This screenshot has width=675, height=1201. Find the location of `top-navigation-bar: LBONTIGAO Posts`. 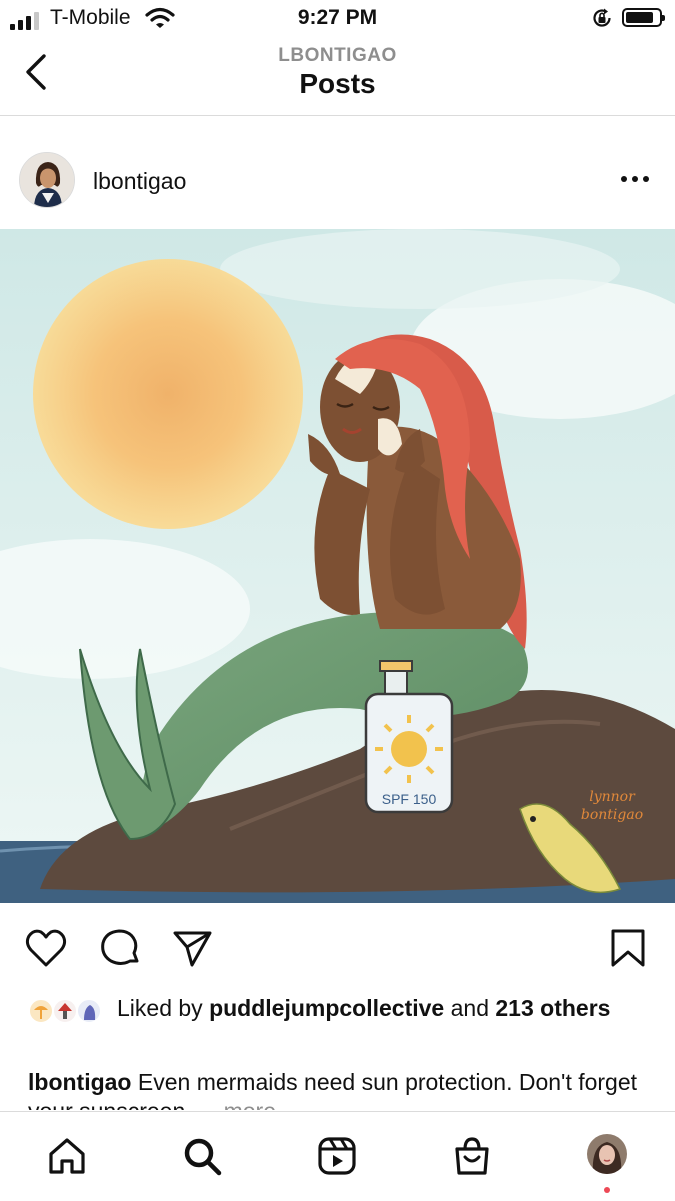

top-navigation-bar: LBONTIGAO Posts is located at coordinates (337, 77).